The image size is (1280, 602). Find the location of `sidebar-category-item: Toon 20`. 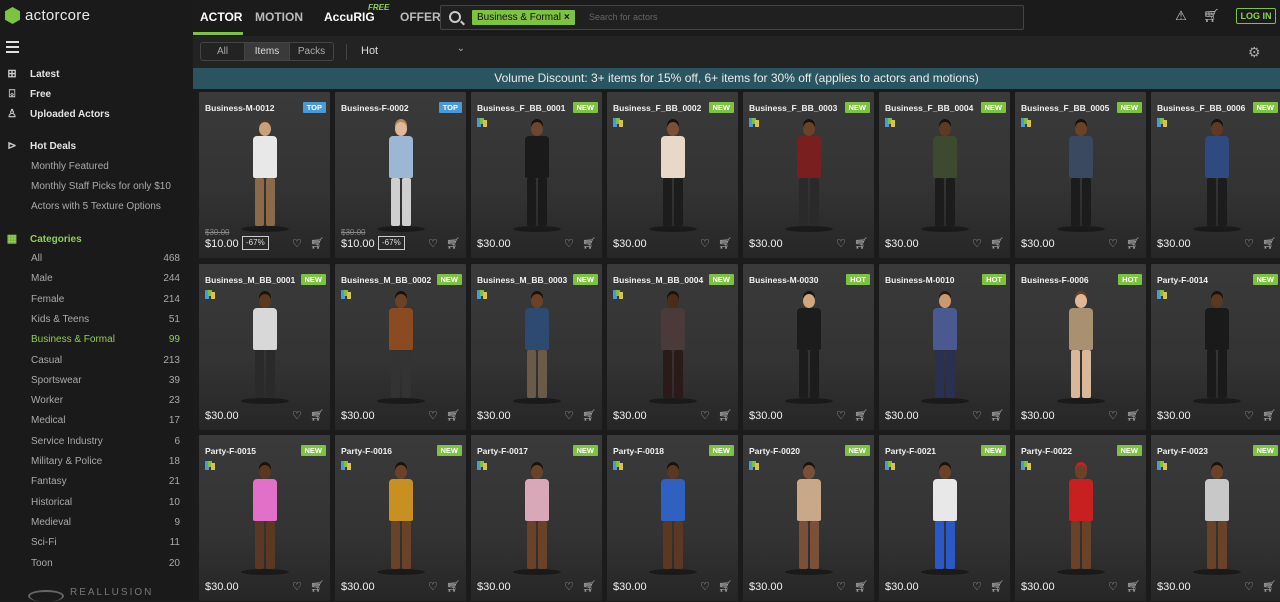

sidebar-category-item: Toon 20 is located at coordinates (105, 563).